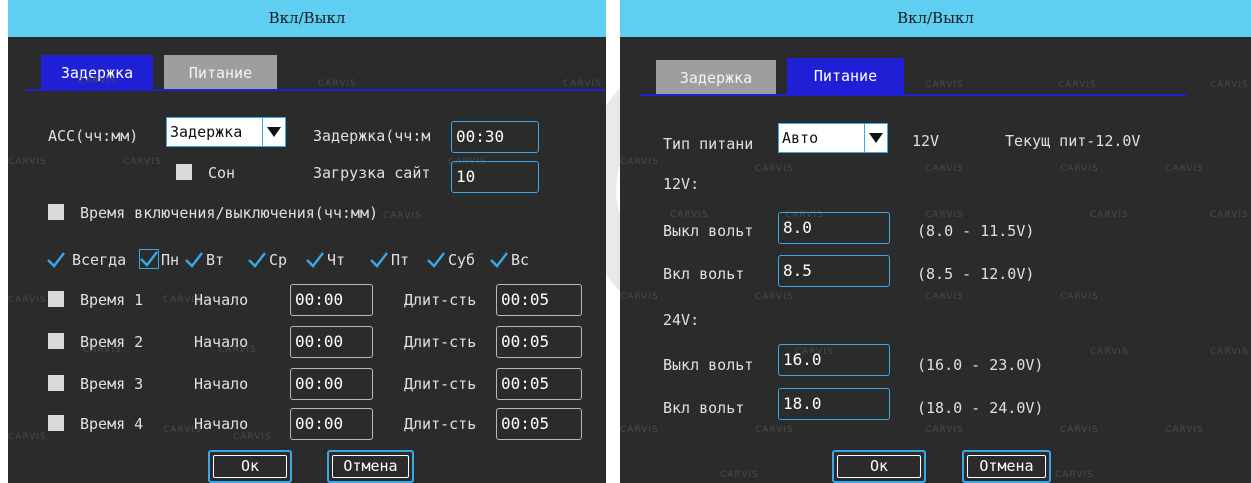  What do you see at coordinates (336, 260) in the screenshot?
I see `day-thu-label: Чт` at bounding box center [336, 260].